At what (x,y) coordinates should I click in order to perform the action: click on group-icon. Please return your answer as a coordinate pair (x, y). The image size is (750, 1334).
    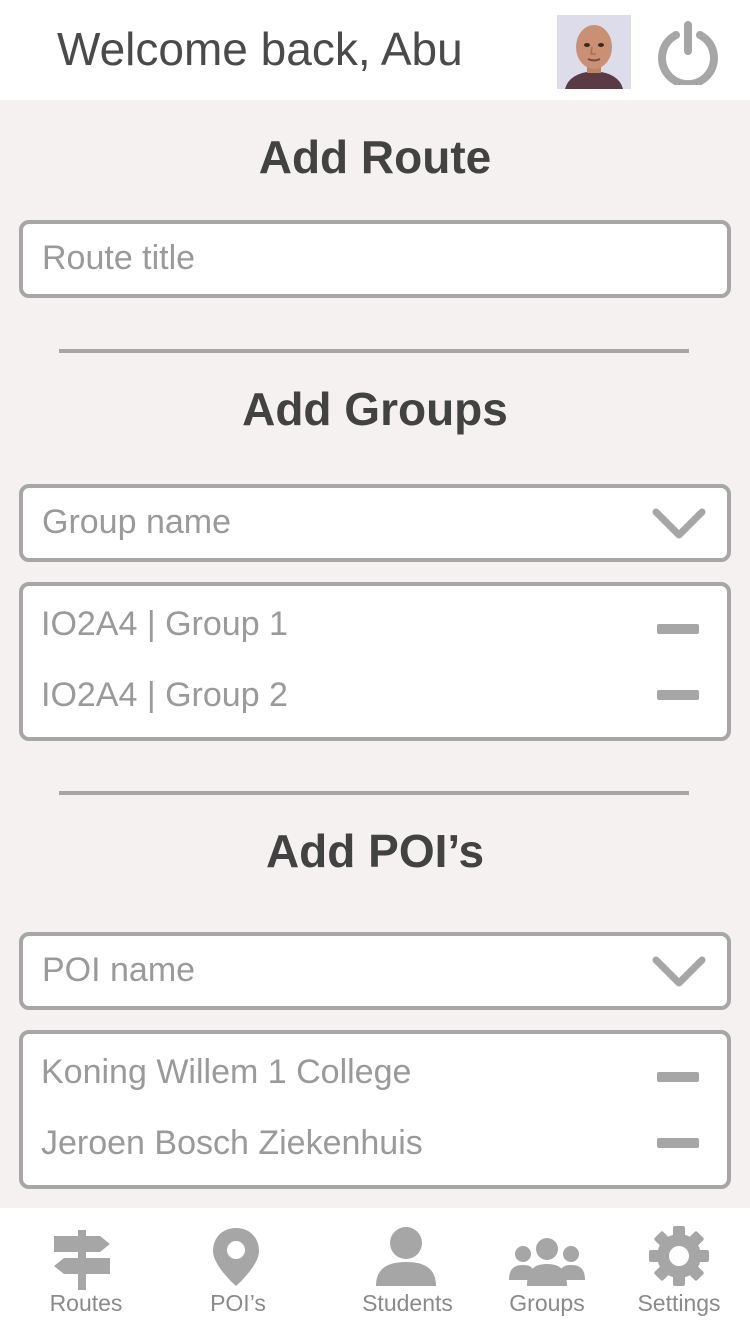
    Looking at the image, I should click on (547, 1262).